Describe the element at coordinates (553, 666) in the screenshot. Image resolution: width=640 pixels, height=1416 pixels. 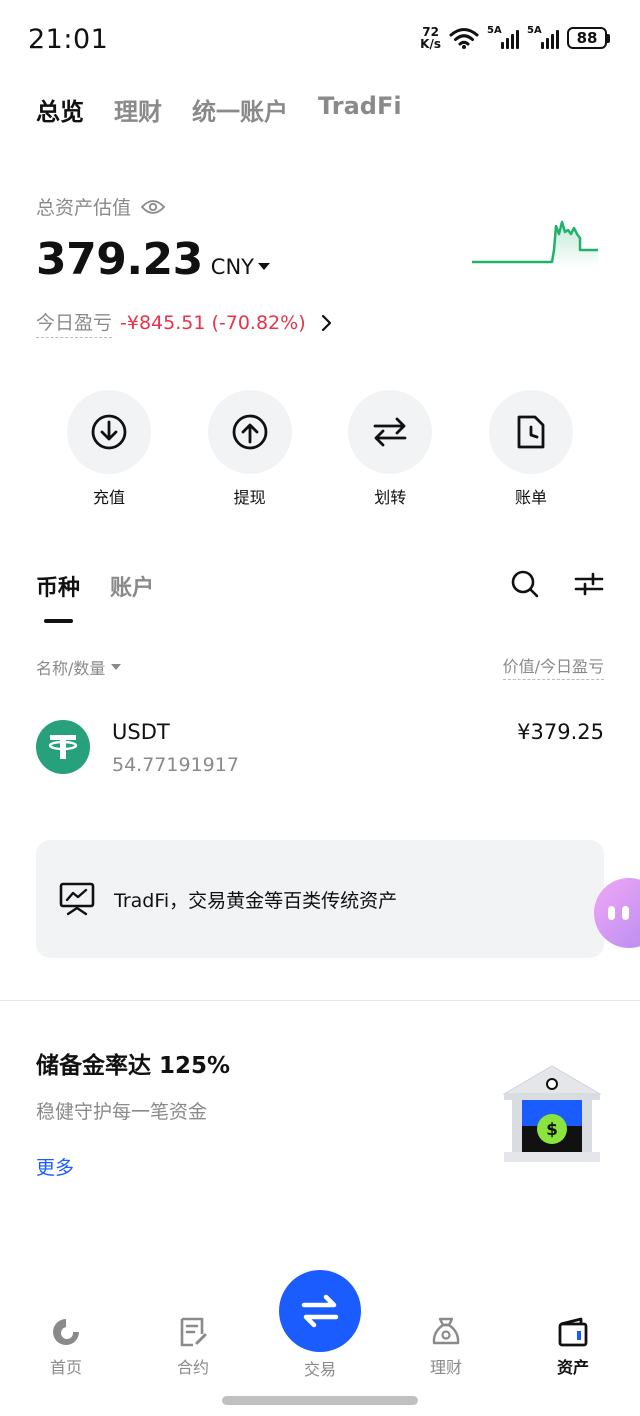
I see `column-value-pnl: 价值/今日盈亏` at that location.